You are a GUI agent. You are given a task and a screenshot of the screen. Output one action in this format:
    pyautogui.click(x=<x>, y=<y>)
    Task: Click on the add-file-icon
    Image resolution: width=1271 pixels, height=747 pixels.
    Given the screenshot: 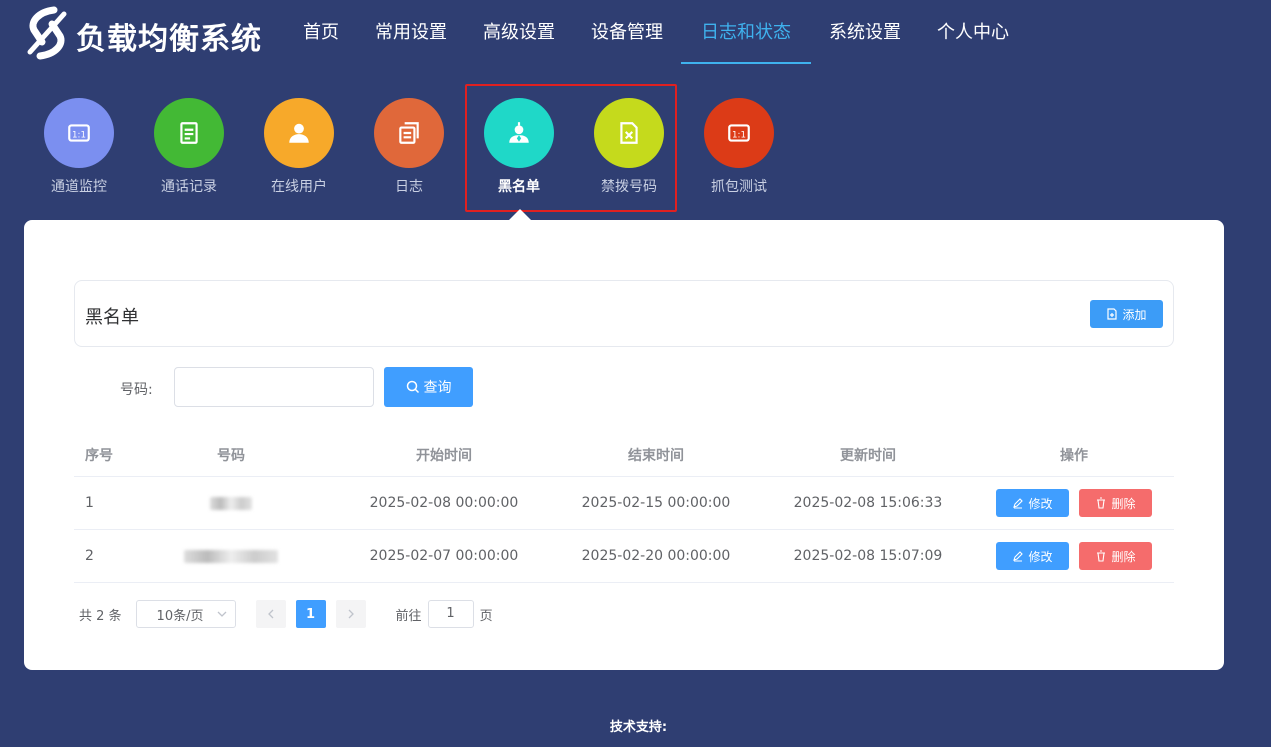 What is the action you would take?
    pyautogui.click(x=1112, y=314)
    